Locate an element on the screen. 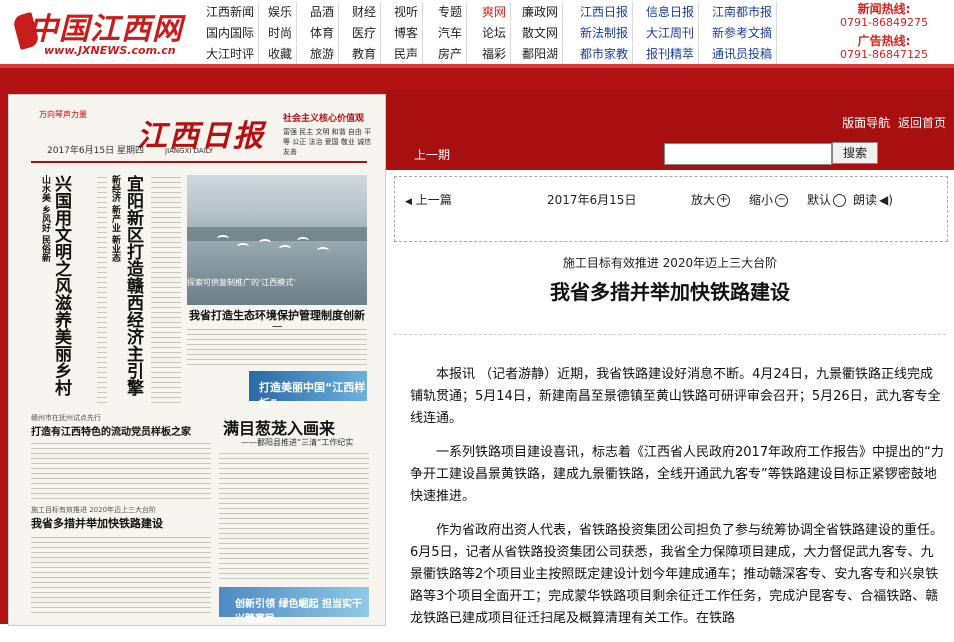 Image resolution: width=954 pixels, height=642 pixels. feature-banner: 打造美丽中国“江西样板” is located at coordinates (308, 390).